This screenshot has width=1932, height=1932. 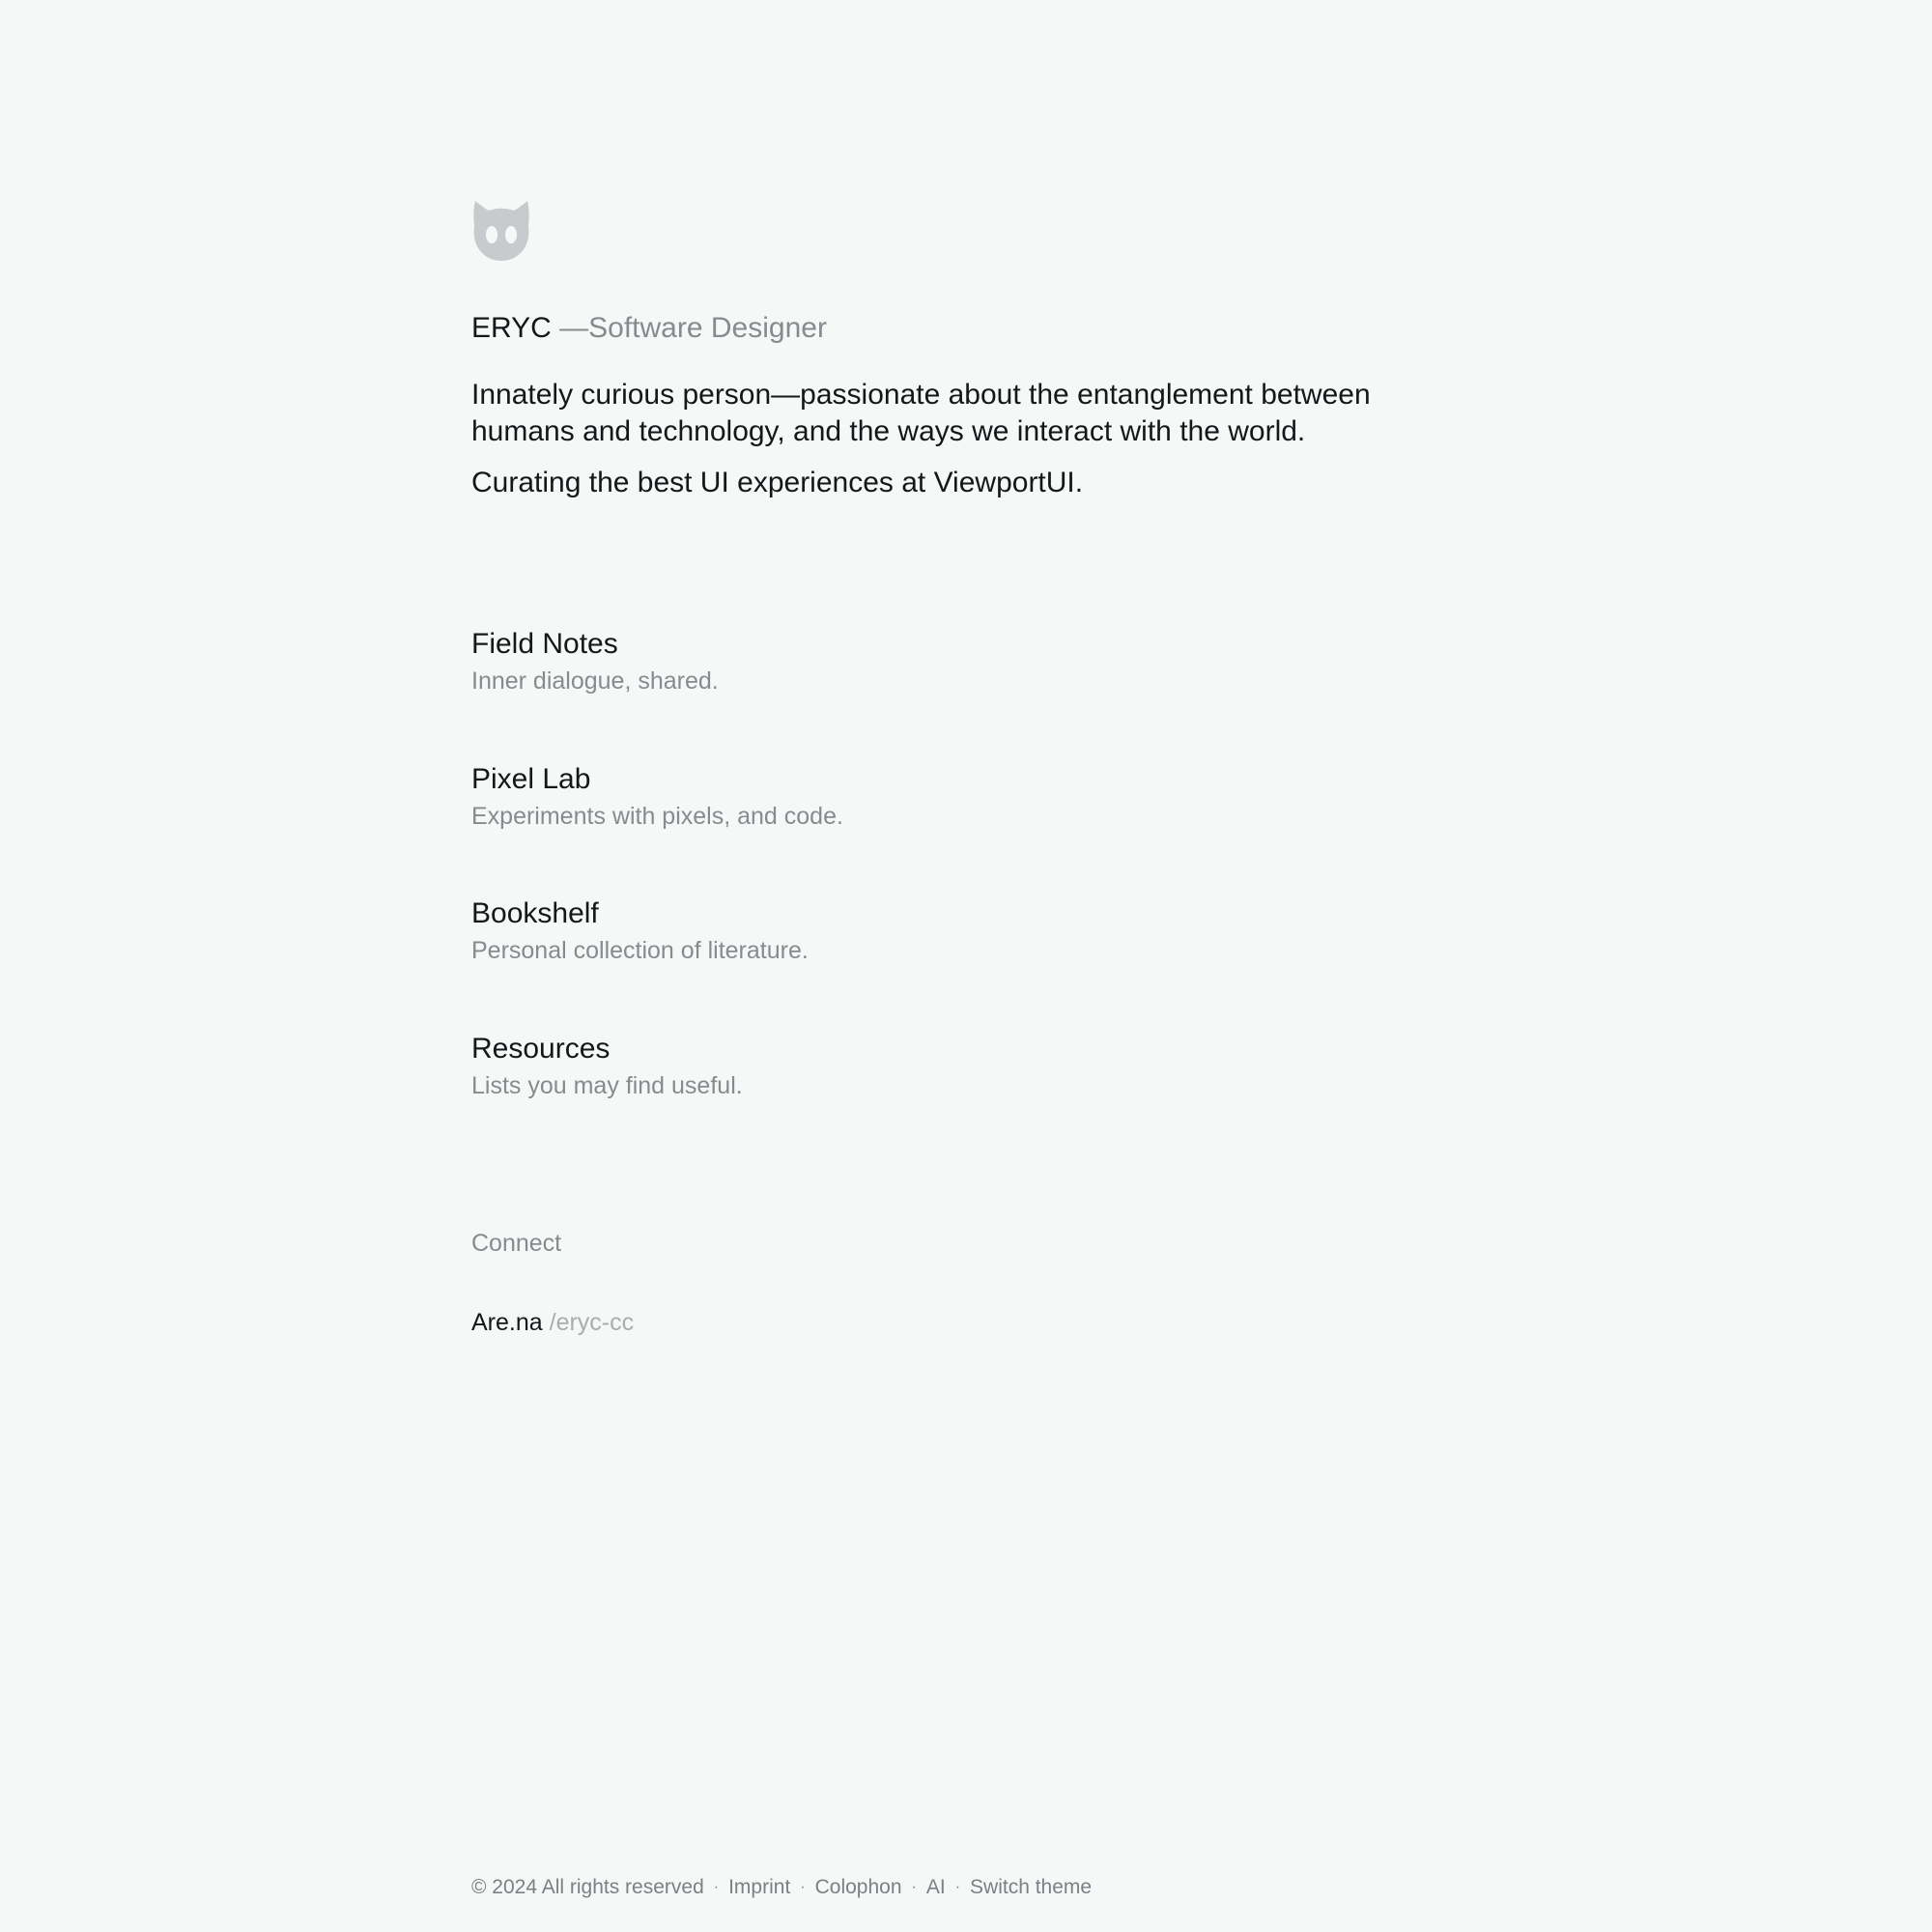 I want to click on cat-head-icon, so click(x=501, y=231).